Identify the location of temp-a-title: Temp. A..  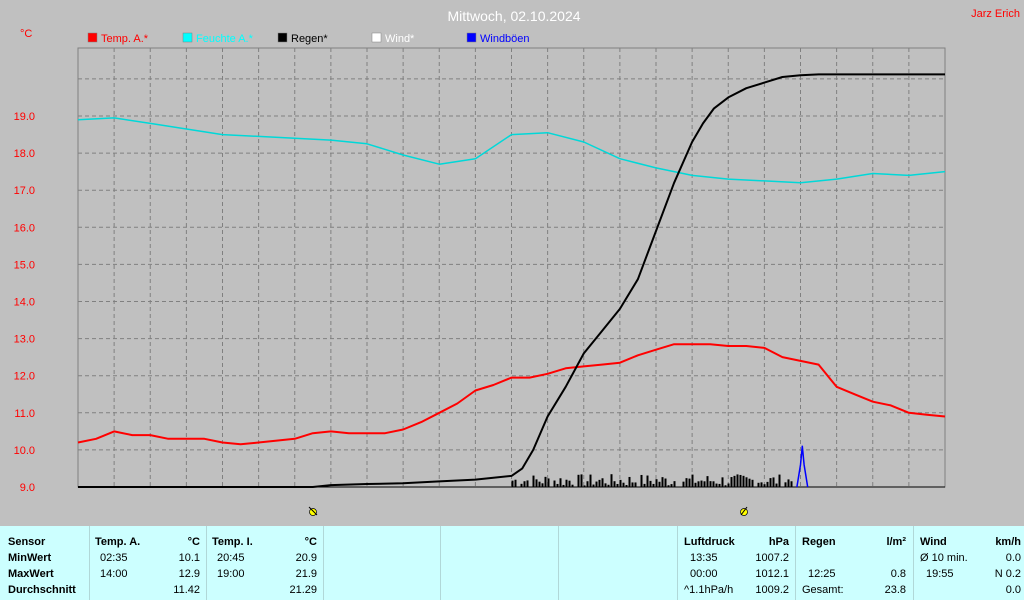
(118, 542).